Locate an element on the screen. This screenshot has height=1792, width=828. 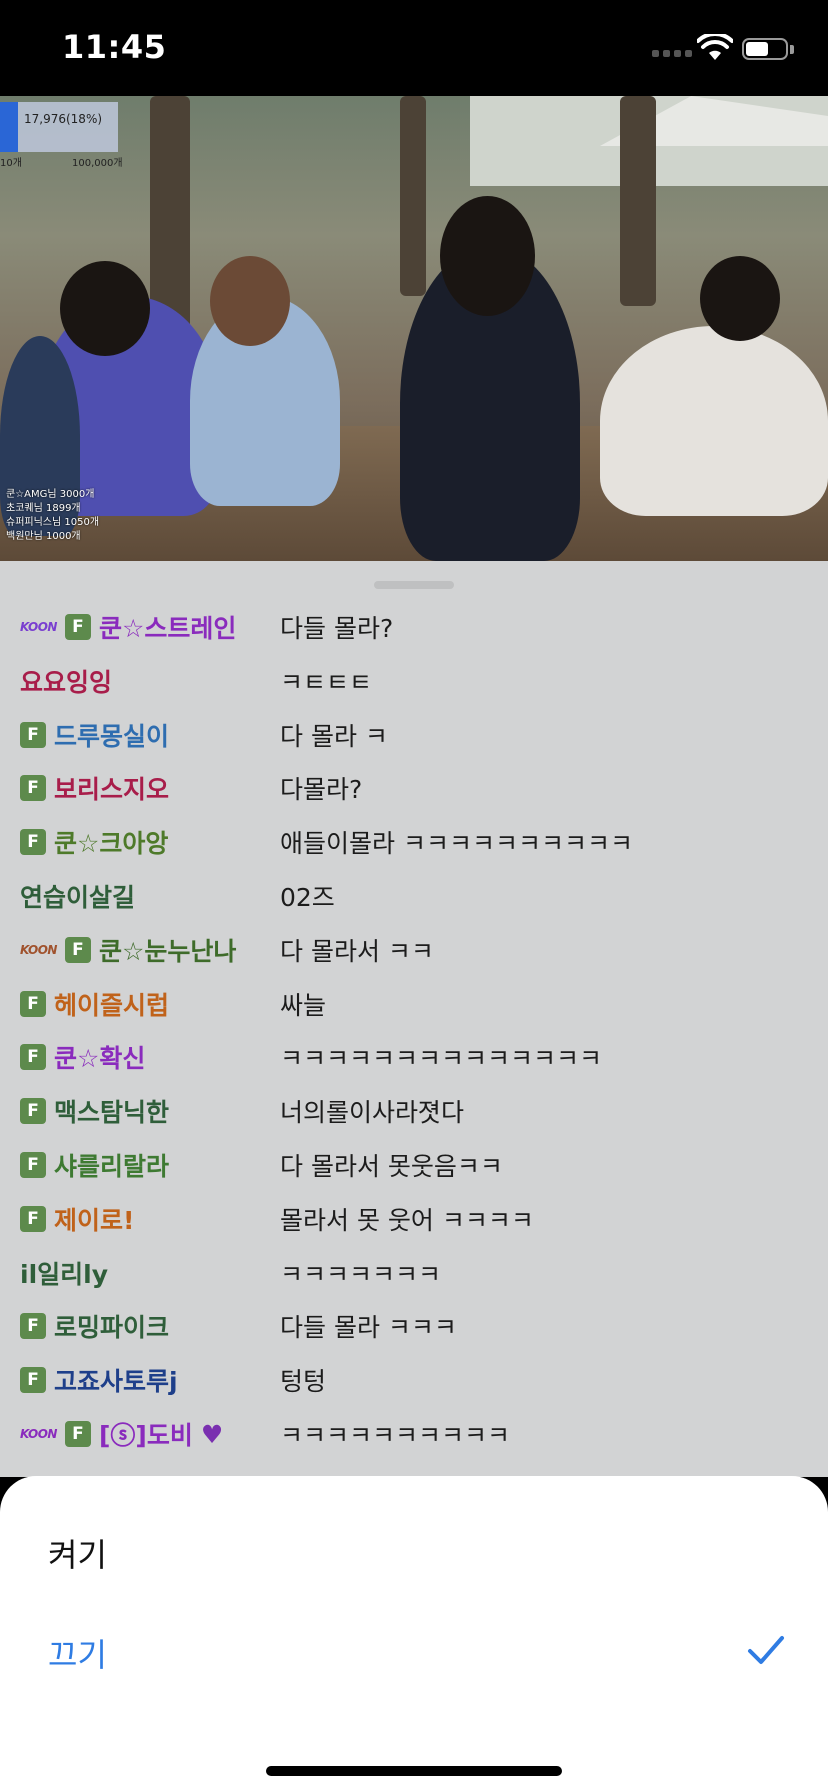
chat-message: F 로밍파이크 다들 몰라 ㅋㅋㅋ is located at coordinates (414, 1326).